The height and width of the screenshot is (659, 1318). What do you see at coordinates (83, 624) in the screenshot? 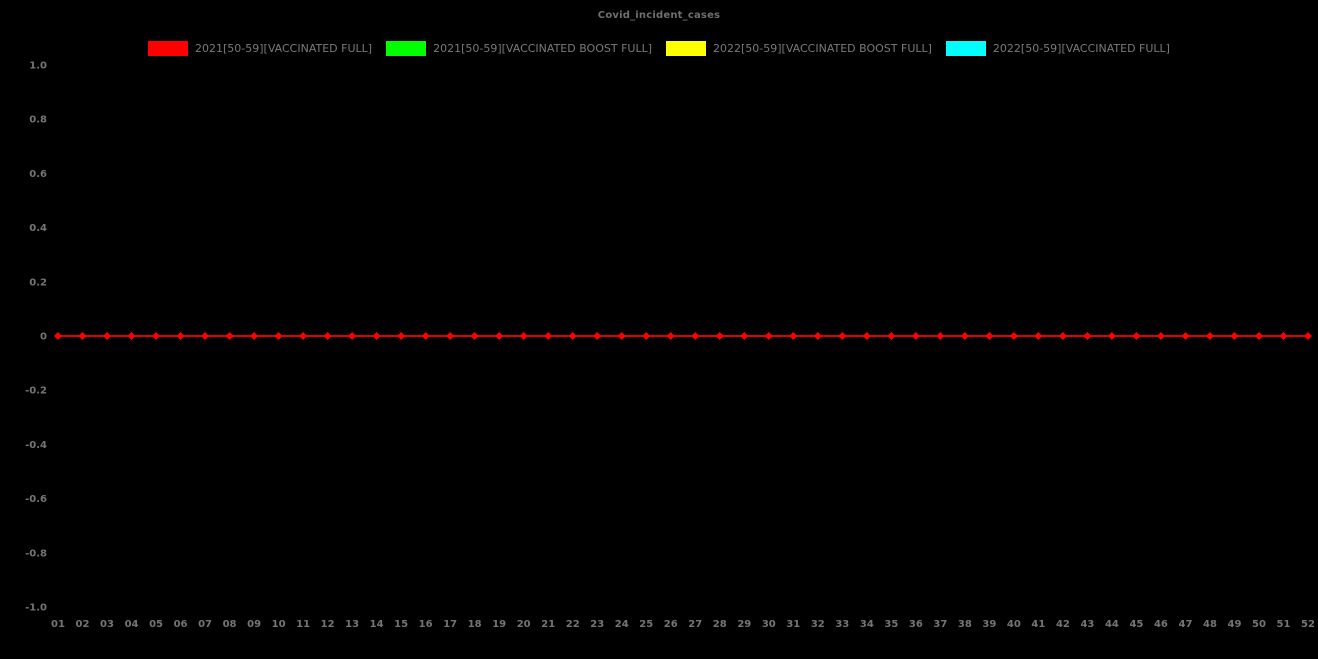
I see `x-tick-label: 02` at bounding box center [83, 624].